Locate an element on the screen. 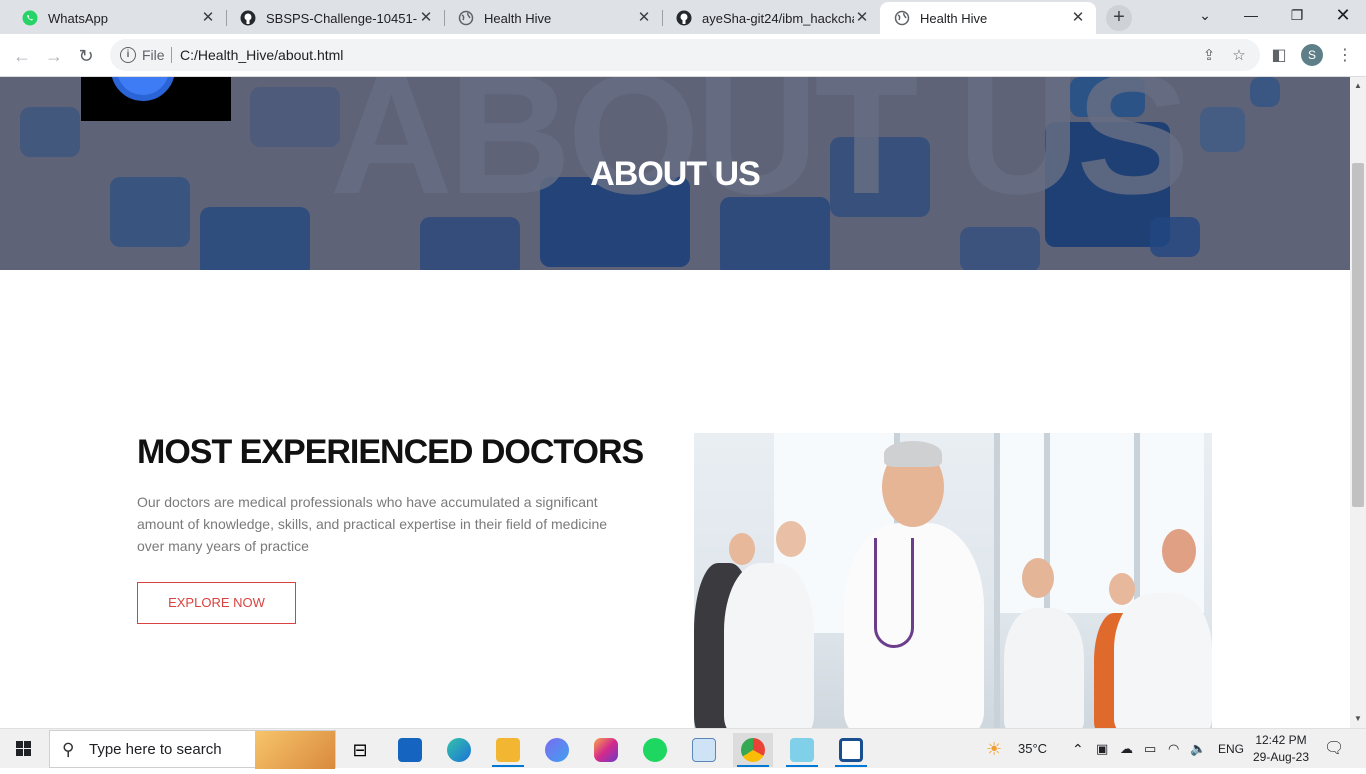  start-button is located at coordinates (24, 749).